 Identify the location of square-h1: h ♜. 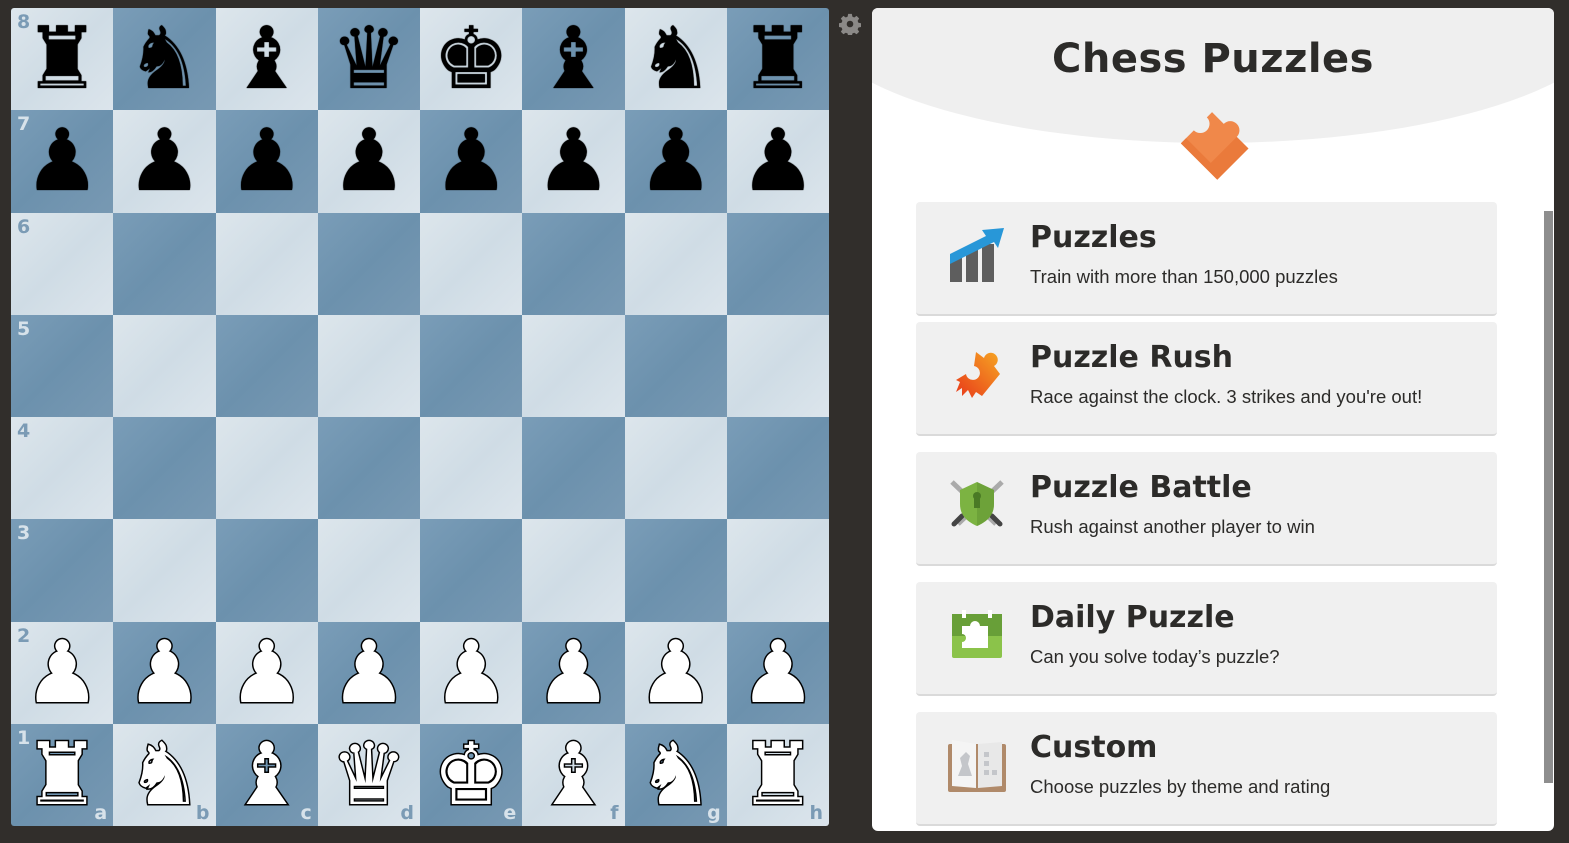
(777, 774).